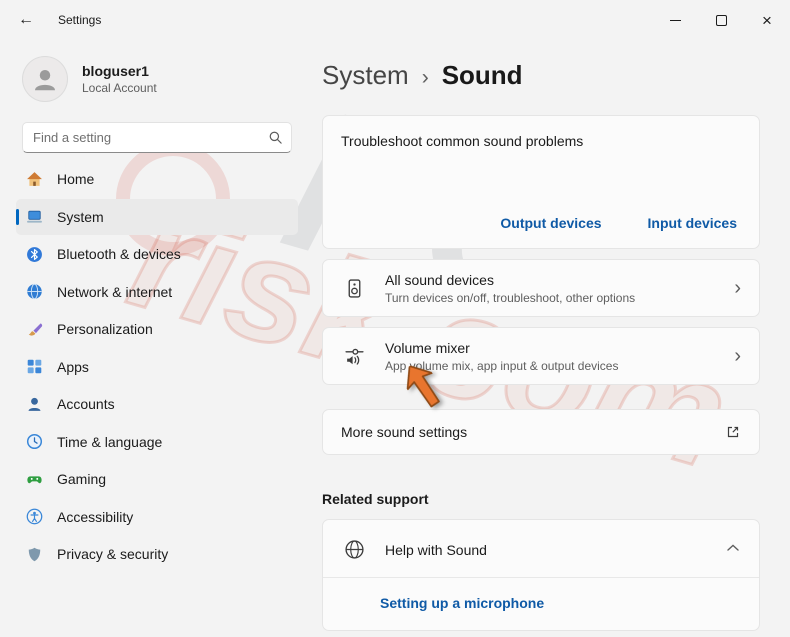 This screenshot has height=637, width=790. I want to click on sidebar-item-privacy-security: Privacy & security, so click(157, 554).